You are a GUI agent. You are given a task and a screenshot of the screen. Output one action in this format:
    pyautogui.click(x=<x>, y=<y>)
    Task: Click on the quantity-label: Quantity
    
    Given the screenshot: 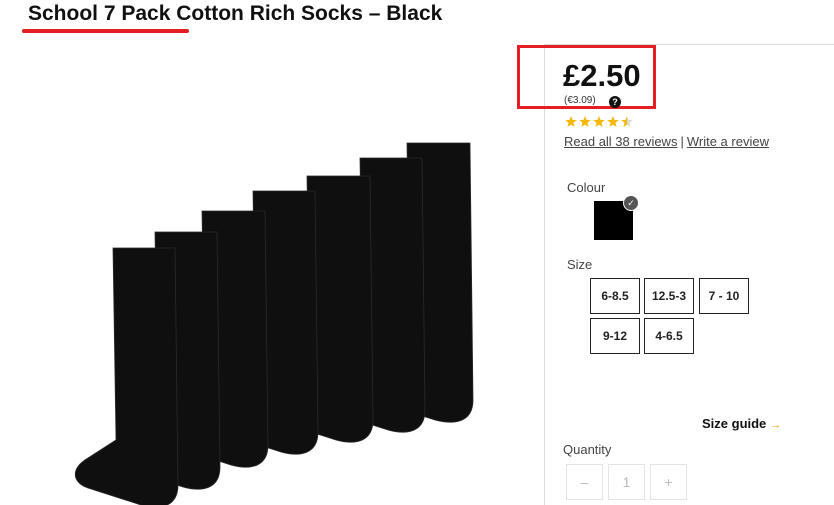 What is the action you would take?
    pyautogui.click(x=587, y=449)
    